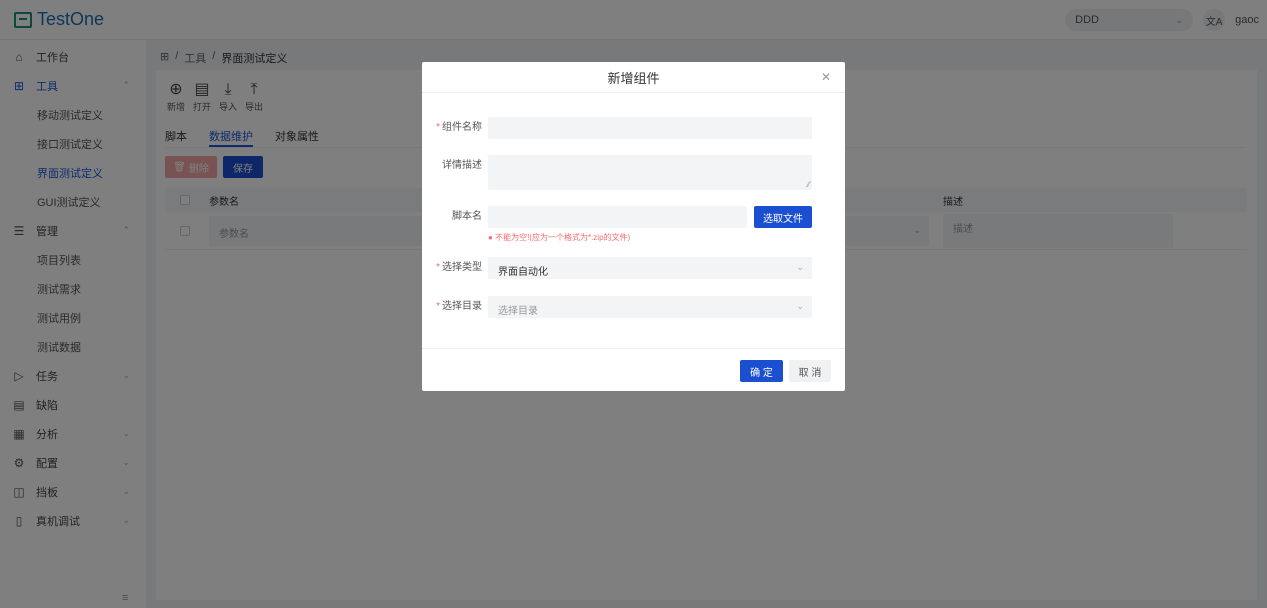  What do you see at coordinates (650, 128) in the screenshot?
I see `component-name-input` at bounding box center [650, 128].